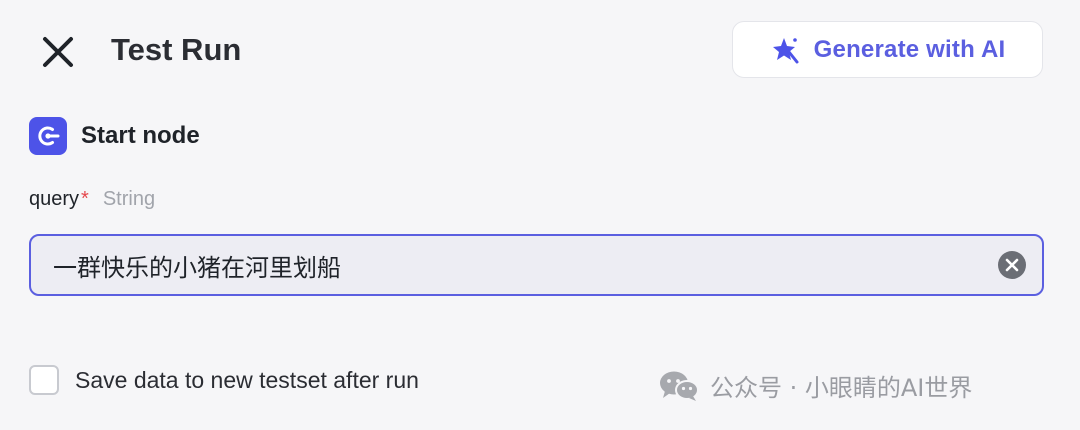 The image size is (1080, 430). I want to click on watermark: 公众号 · 小眼睛的AI世界, so click(815, 385).